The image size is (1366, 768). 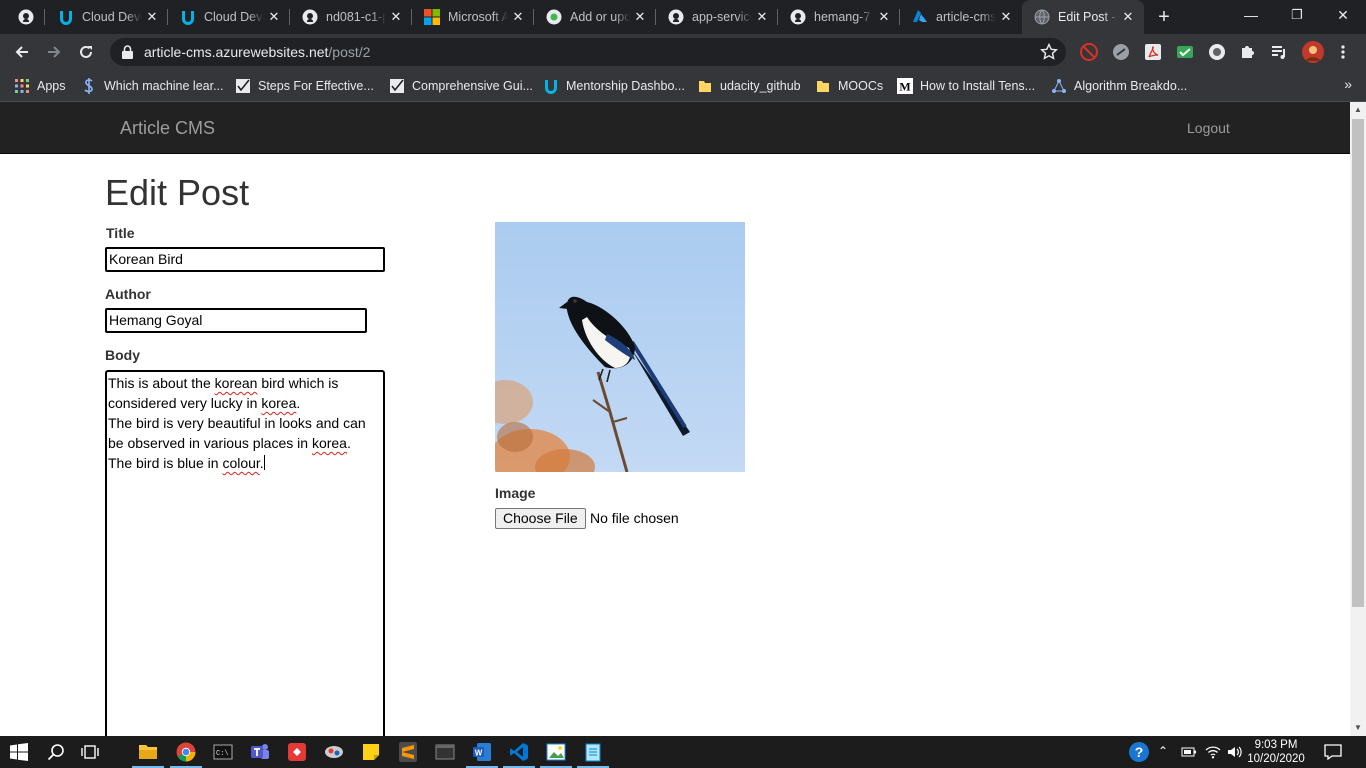 What do you see at coordinates (556, 754) in the screenshot?
I see `photos-icon` at bounding box center [556, 754].